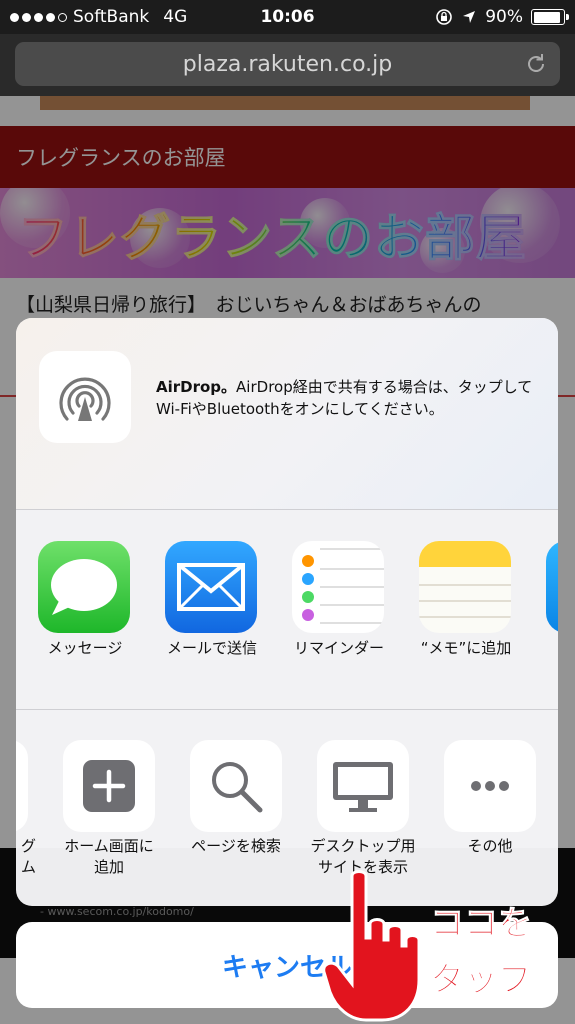 The width and height of the screenshot is (575, 1024). Describe the element at coordinates (444, 17) in the screenshot. I see `rotation-lock-icon` at that location.